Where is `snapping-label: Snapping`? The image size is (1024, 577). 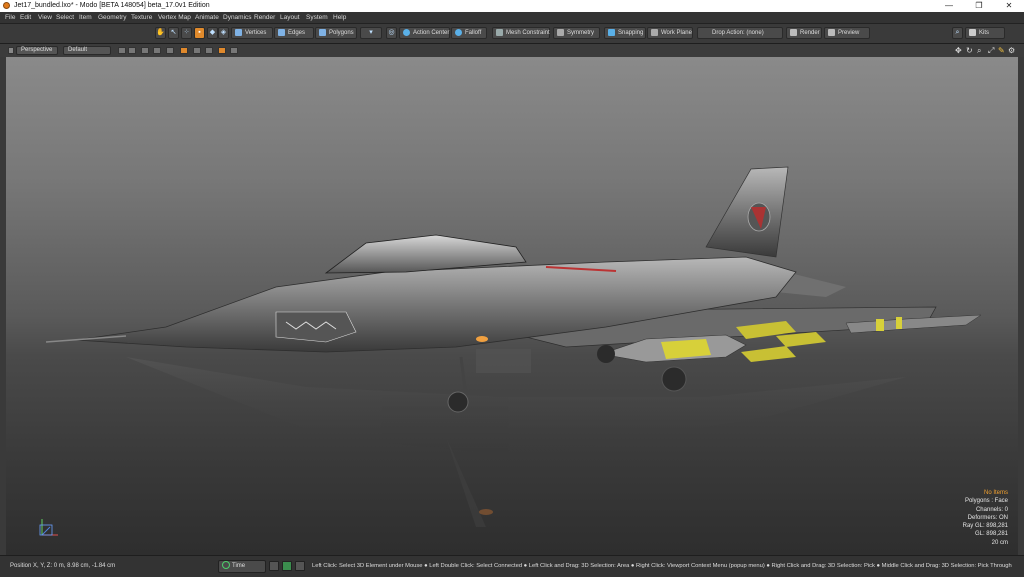
snapping-label: Snapping is located at coordinates (631, 33).